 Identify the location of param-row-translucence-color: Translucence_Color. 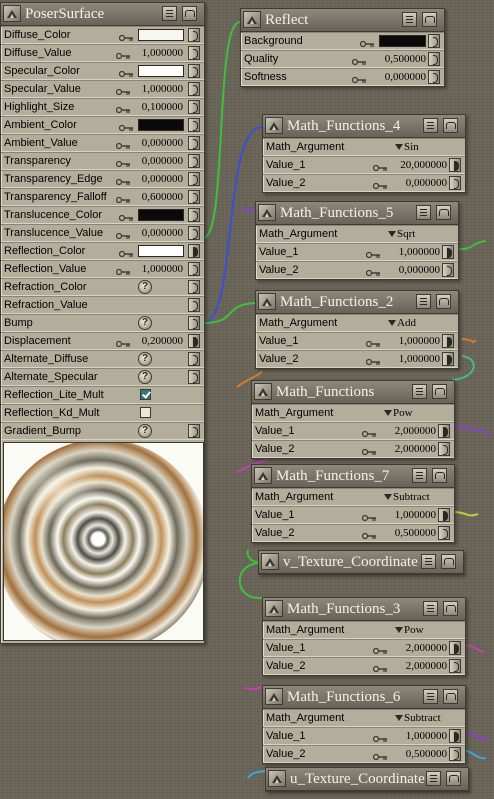
(102, 215).